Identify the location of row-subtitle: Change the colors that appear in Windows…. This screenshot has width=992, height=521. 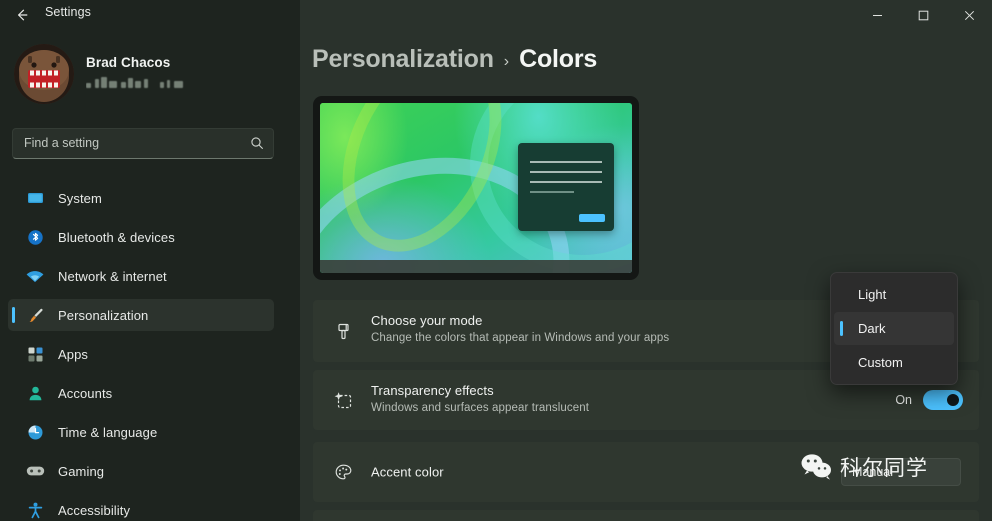
(520, 338).